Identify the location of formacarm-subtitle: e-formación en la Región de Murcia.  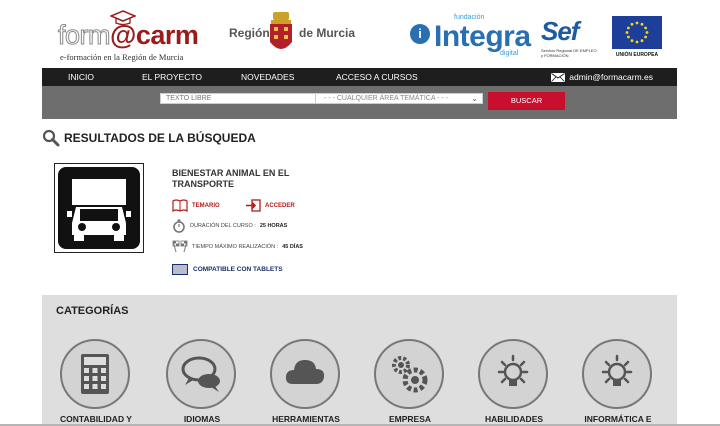
(122, 57).